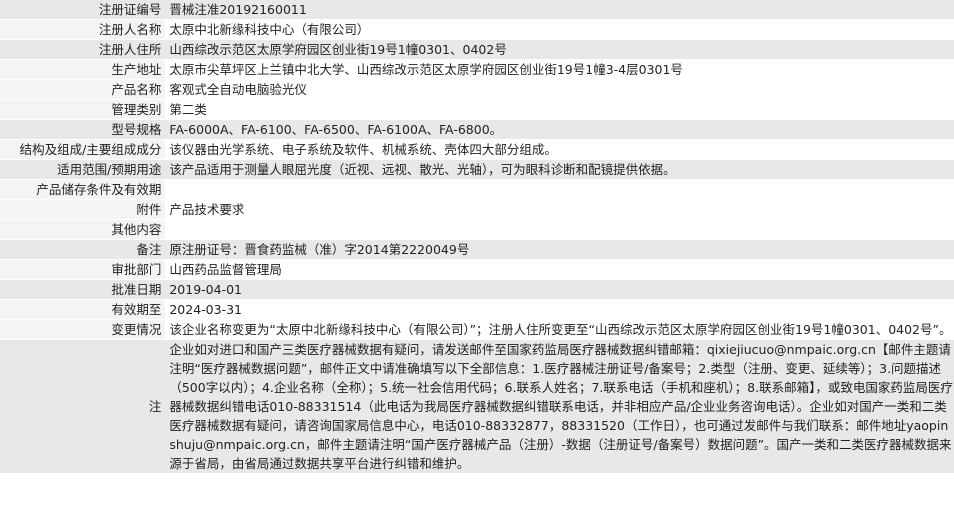 This screenshot has width=954, height=522. I want to click on field-label: 批准日期, so click(83, 289).